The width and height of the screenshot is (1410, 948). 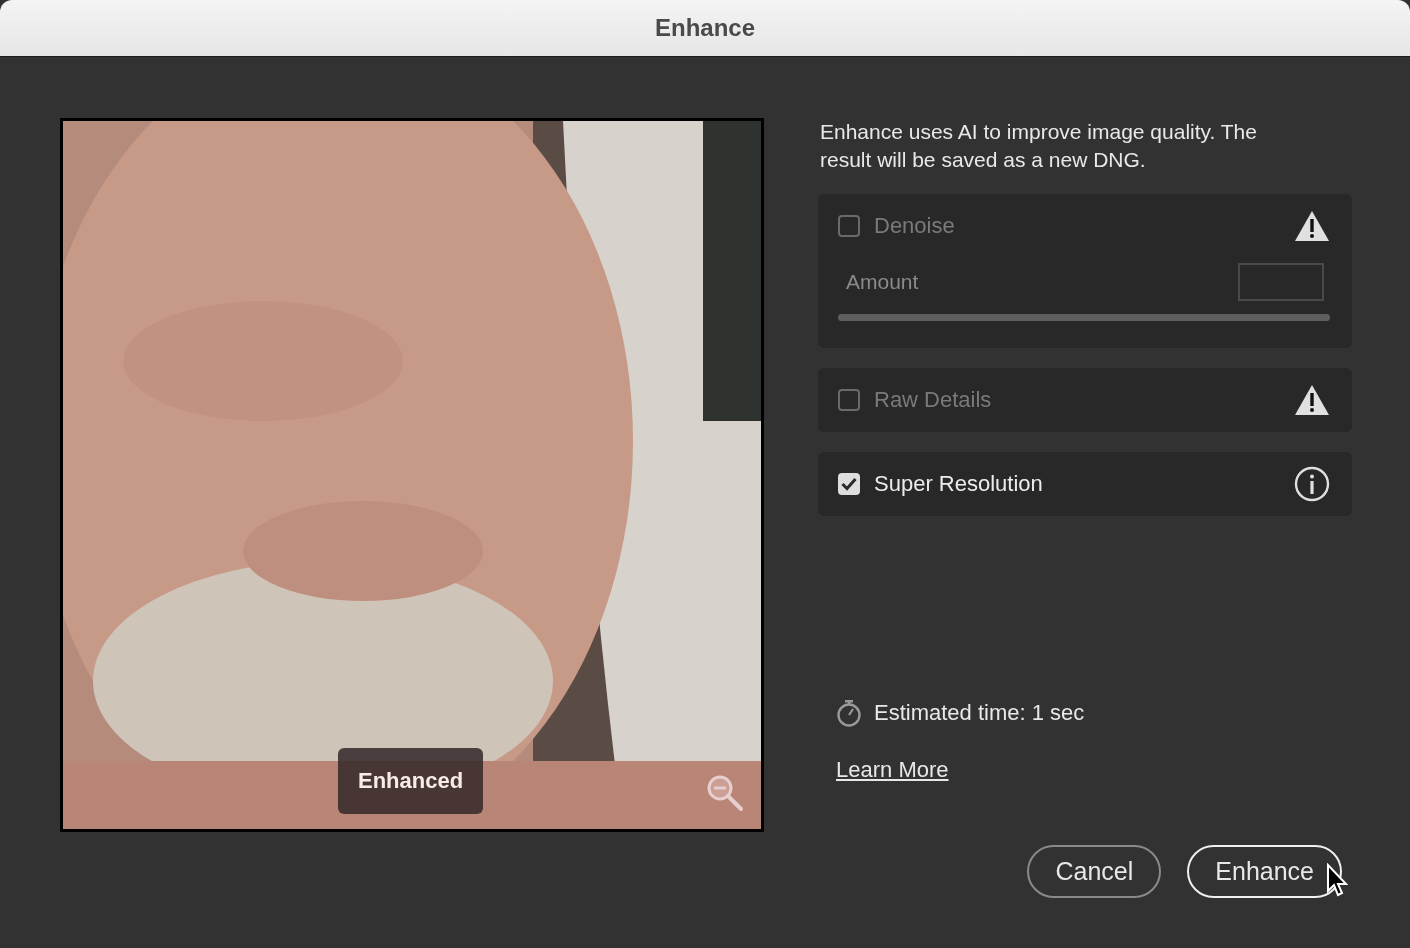 I want to click on cancel-button: Cancel, so click(x=1094, y=871).